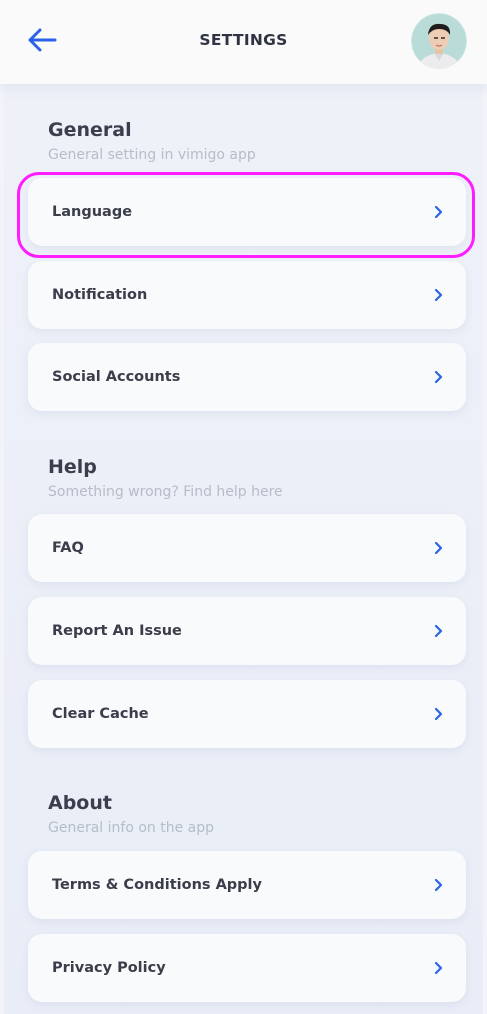 The width and height of the screenshot is (487, 1014). What do you see at coordinates (80, 803) in the screenshot?
I see `section-title: About` at bounding box center [80, 803].